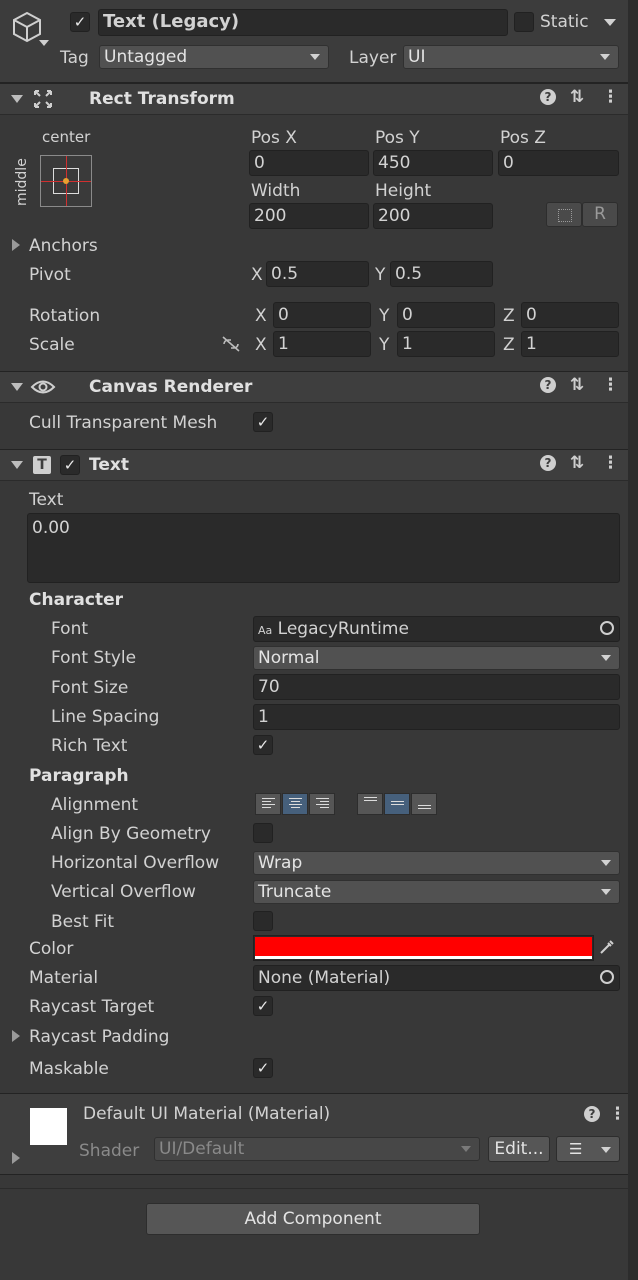 The image size is (638, 1280). I want to click on align-middle-button, so click(397, 804).